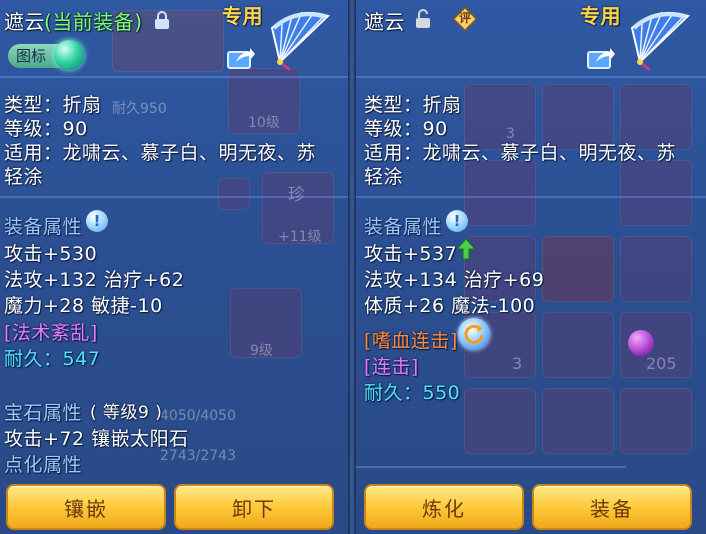 The image size is (706, 534). Describe the element at coordinates (454, 280) in the screenshot. I see `stat-line-2: 法攻+134 治疗+69` at that location.